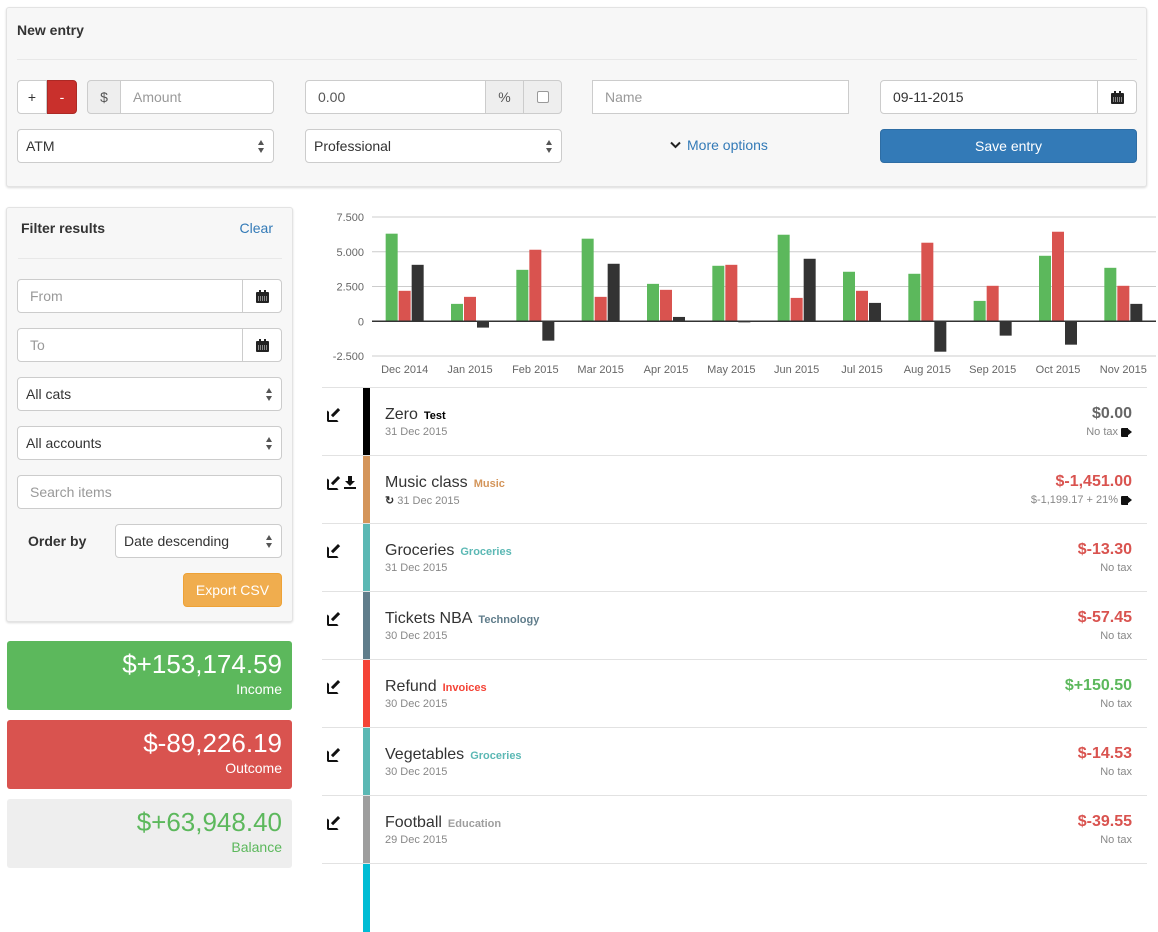 The image size is (1158, 932). Describe the element at coordinates (1074, 500) in the screenshot. I see `entry-tax: $-1,199.17 + 21%` at that location.